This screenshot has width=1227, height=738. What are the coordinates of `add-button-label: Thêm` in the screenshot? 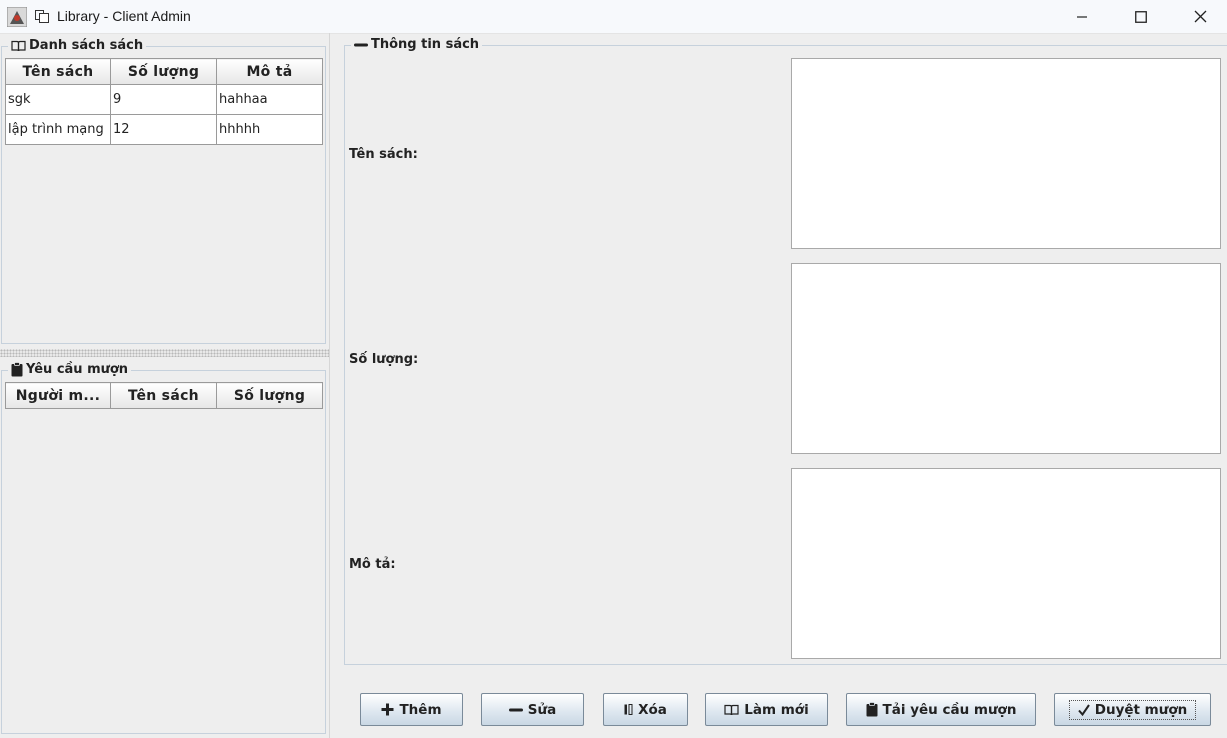 It's located at (420, 709).